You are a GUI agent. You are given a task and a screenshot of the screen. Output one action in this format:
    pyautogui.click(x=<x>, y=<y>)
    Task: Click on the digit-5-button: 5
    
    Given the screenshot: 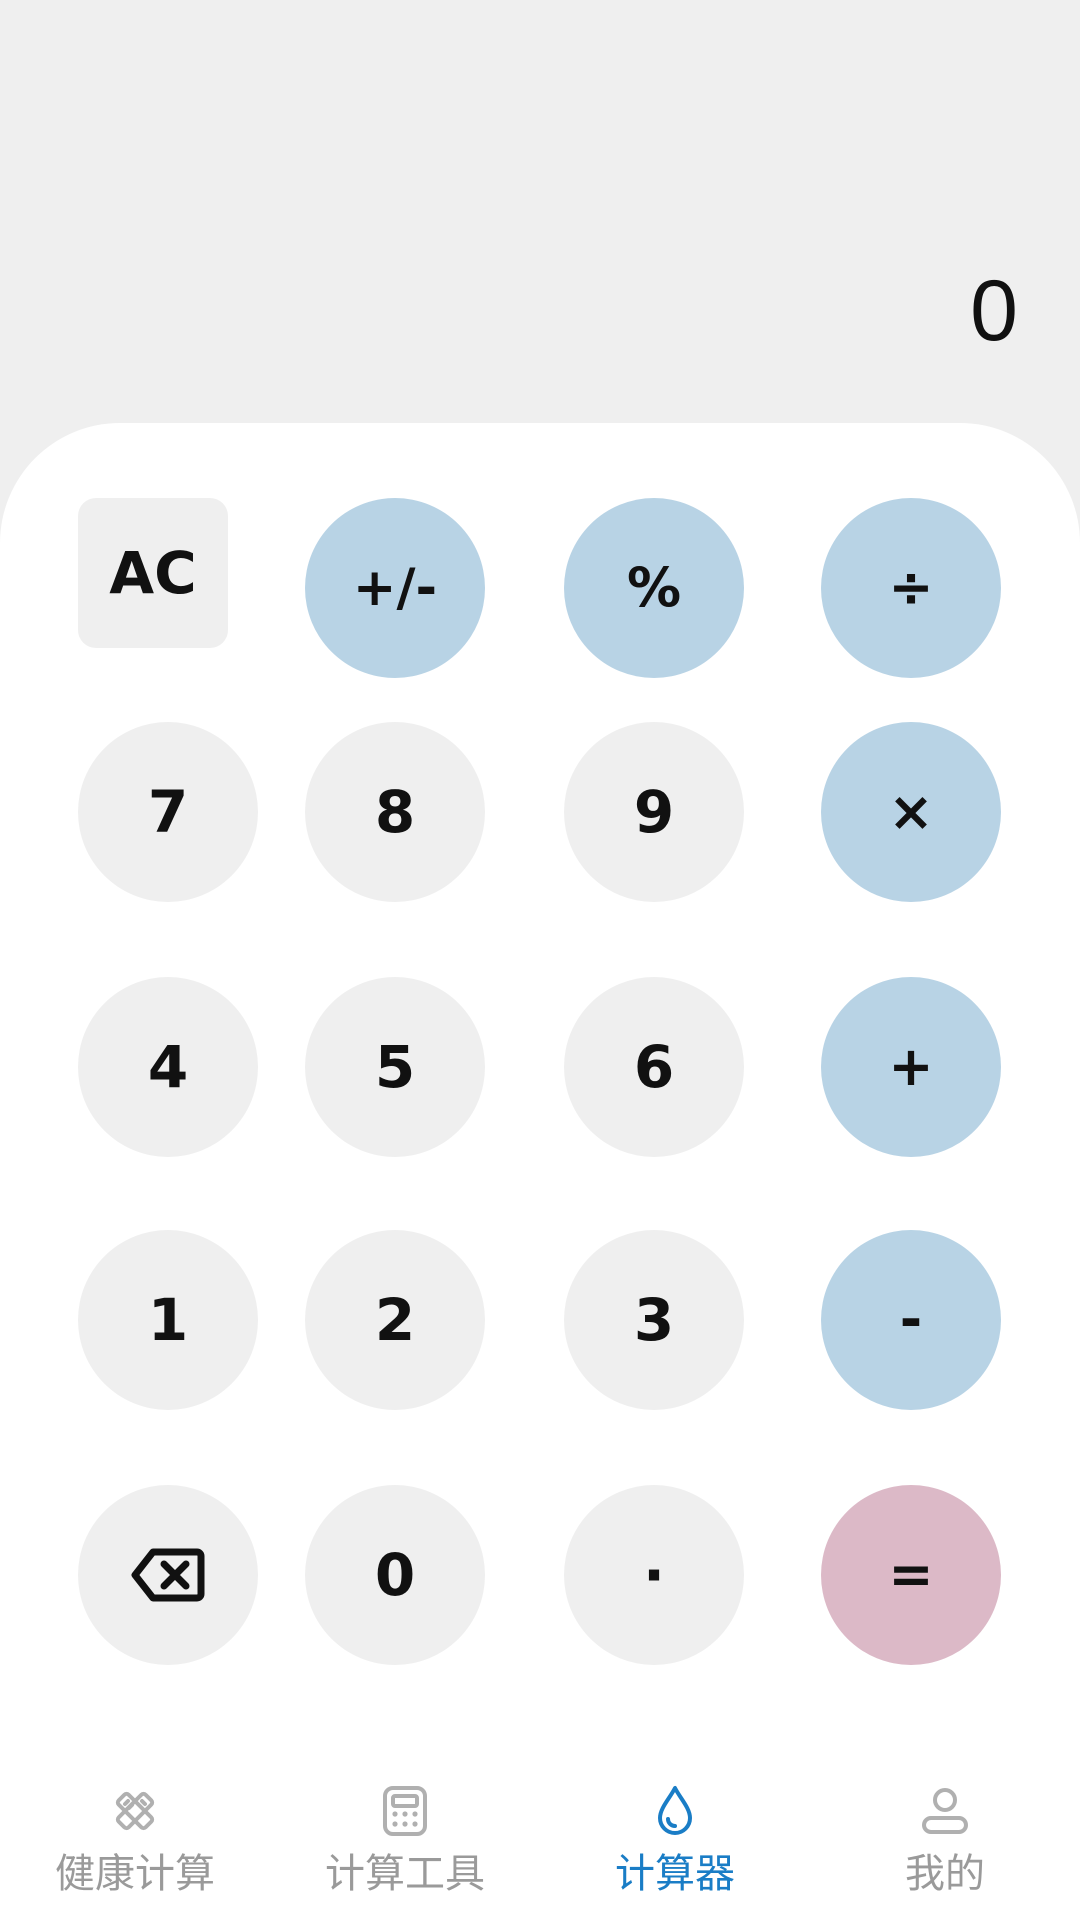 What is the action you would take?
    pyautogui.click(x=395, y=1067)
    